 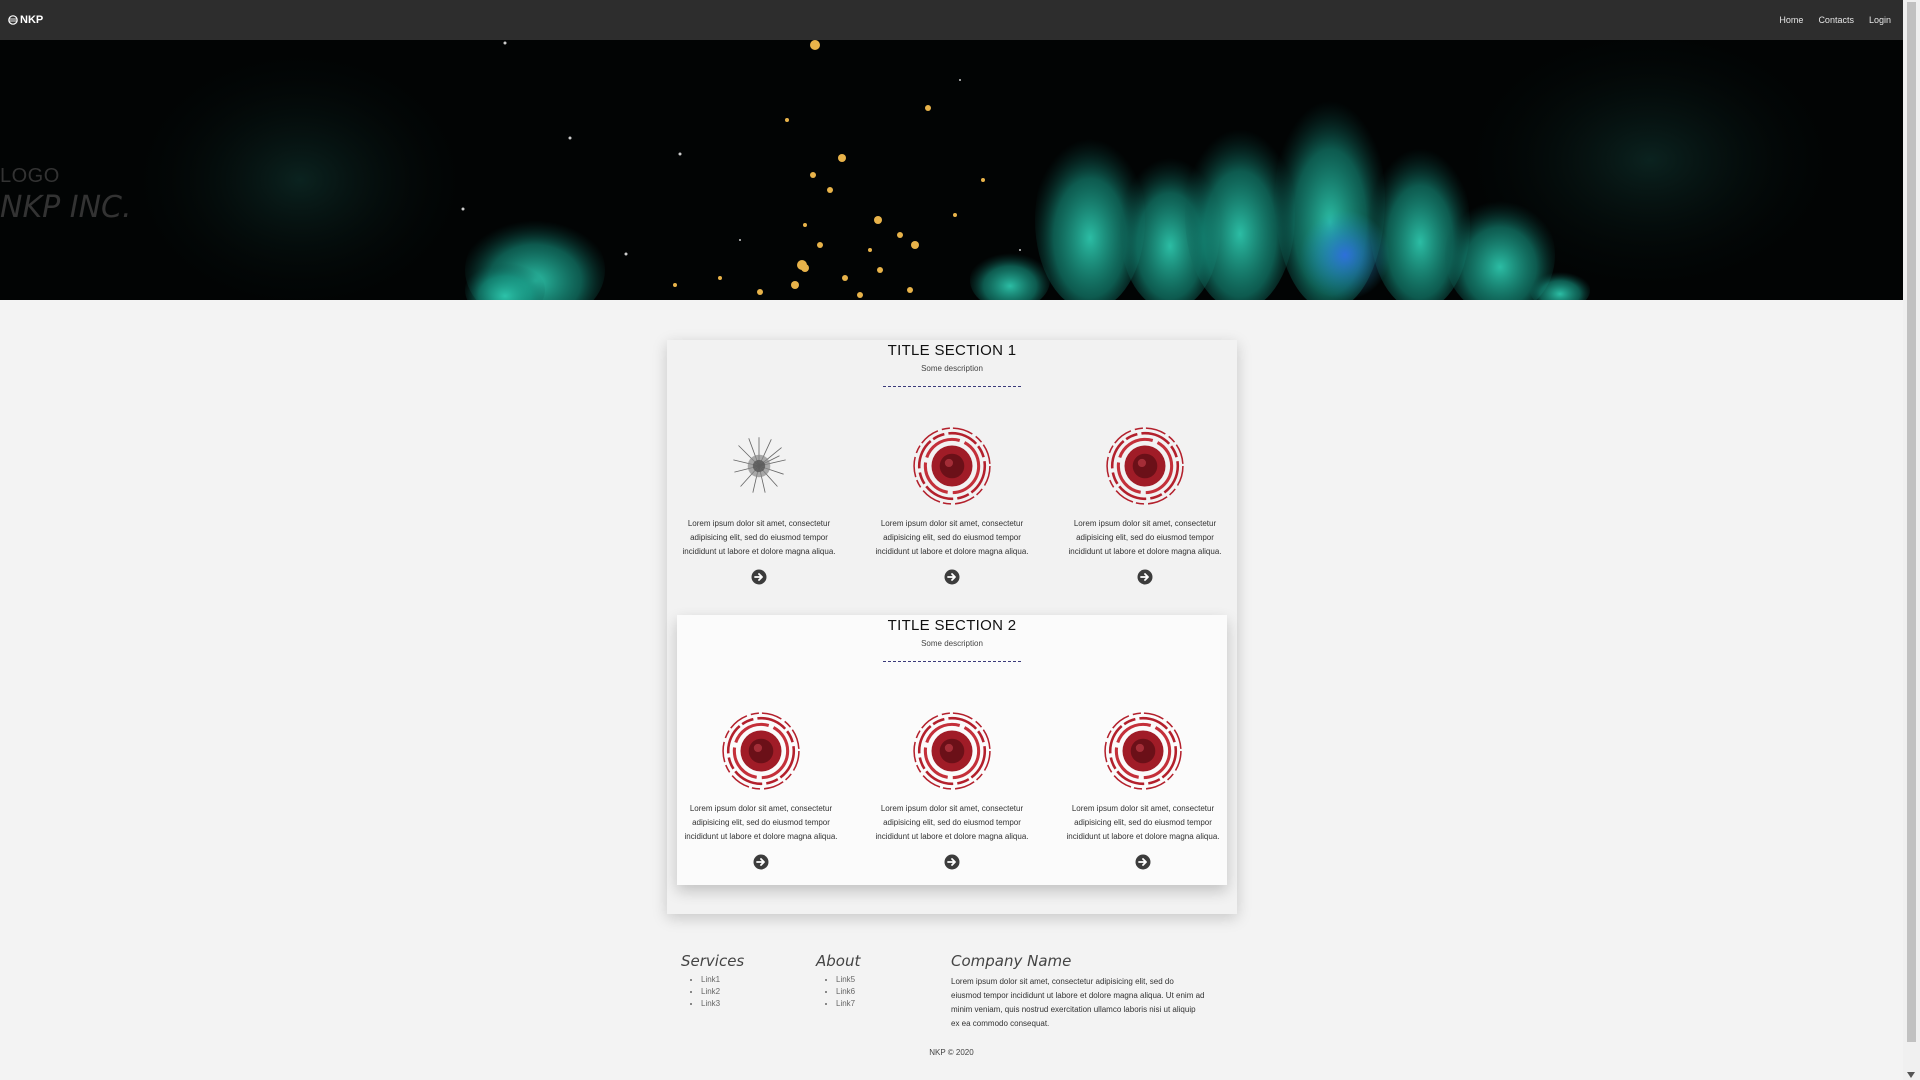 What do you see at coordinates (1880, 20) in the screenshot?
I see `nav-login-link: Login` at bounding box center [1880, 20].